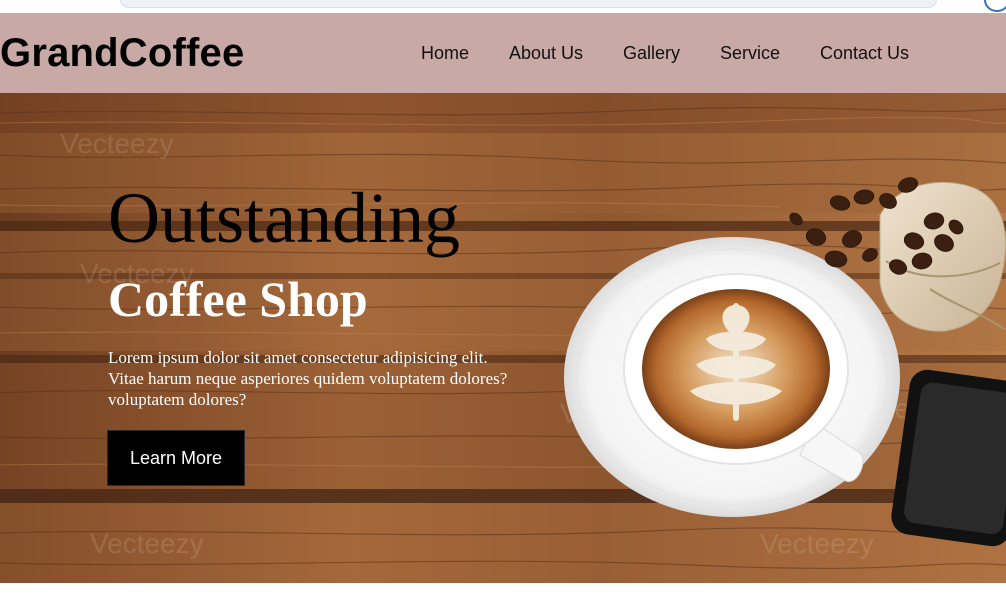 The height and width of the screenshot is (597, 1006). Describe the element at coordinates (176, 458) in the screenshot. I see `learn-more-button: Learn More` at that location.